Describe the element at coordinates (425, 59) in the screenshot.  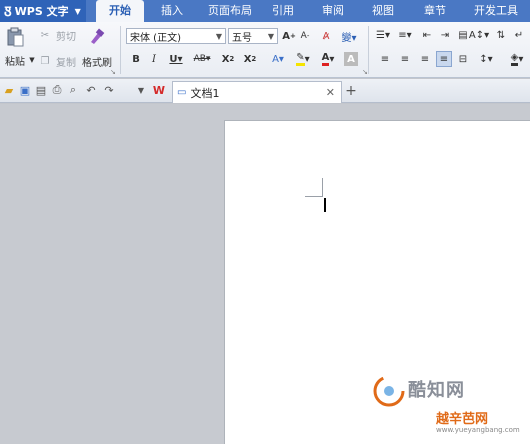
I see `align-right-icon: ≡` at that location.